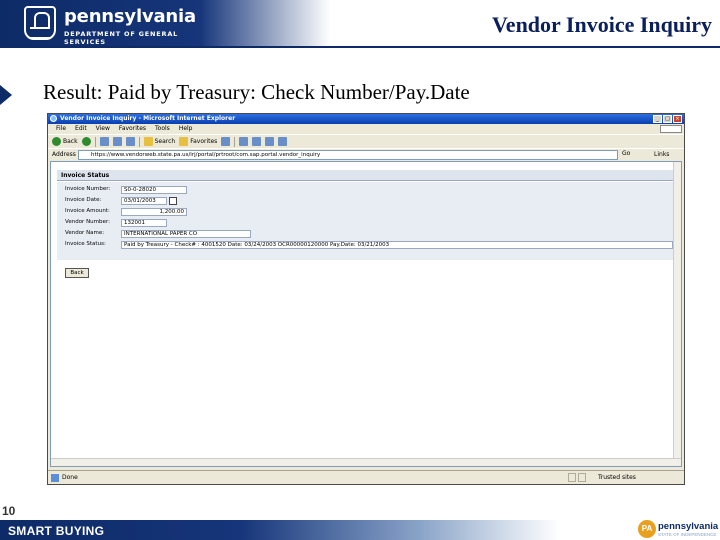 This screenshot has width=720, height=540. What do you see at coordinates (687, 534) in the screenshot?
I see `pa-logo-tagline: STATE OF INDEPENDENCE` at bounding box center [687, 534].